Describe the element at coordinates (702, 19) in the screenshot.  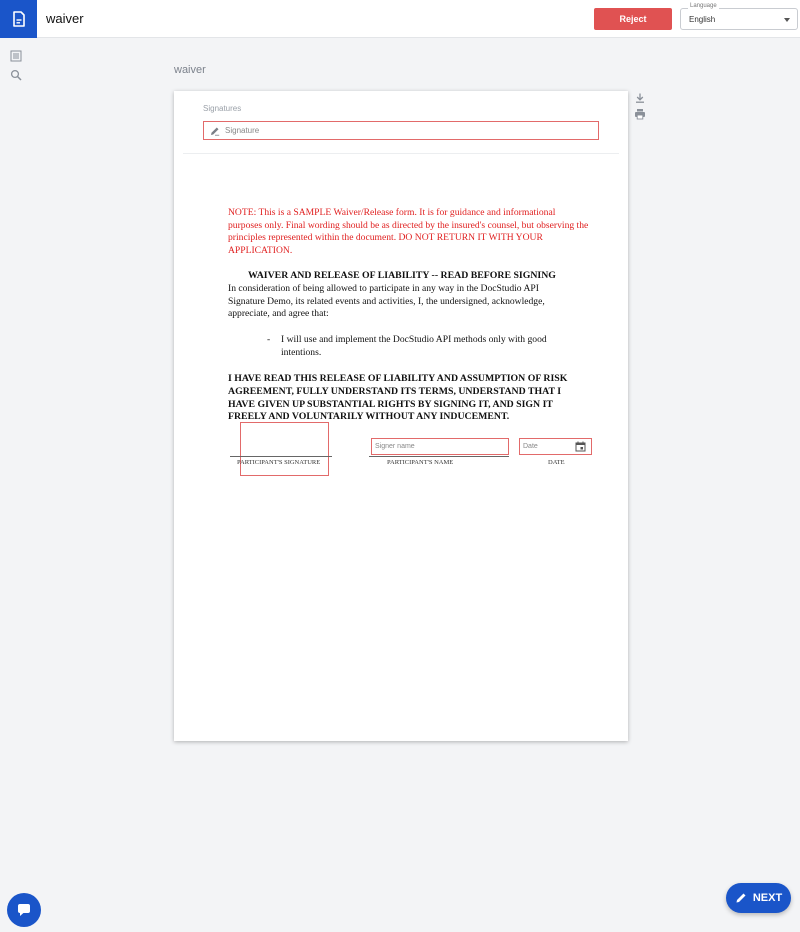
I see `language-select-value: English` at that location.